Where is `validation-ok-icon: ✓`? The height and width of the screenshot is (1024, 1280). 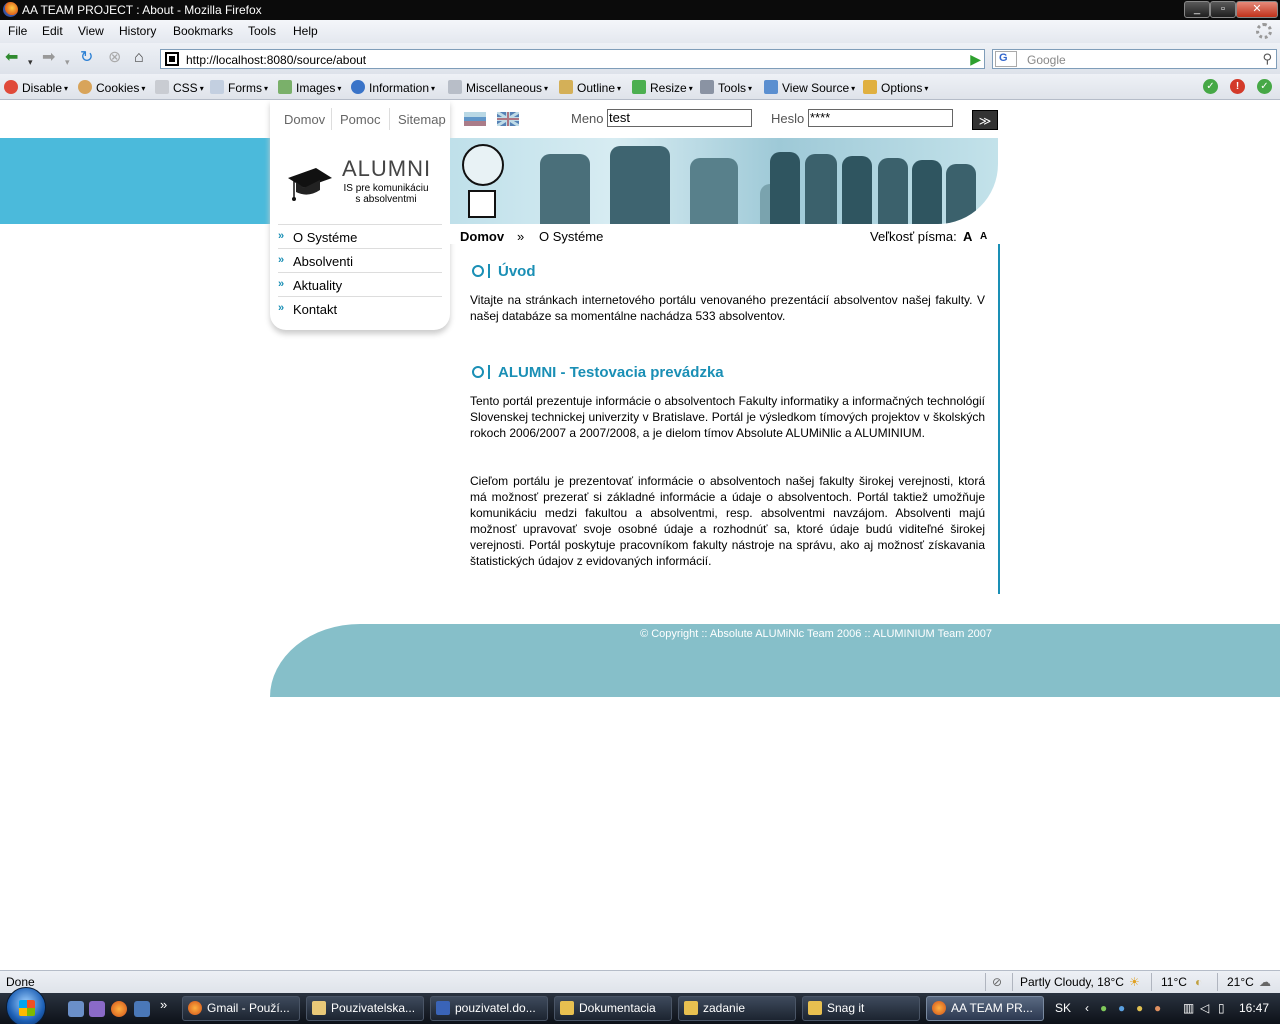 validation-ok-icon: ✓ is located at coordinates (1210, 86).